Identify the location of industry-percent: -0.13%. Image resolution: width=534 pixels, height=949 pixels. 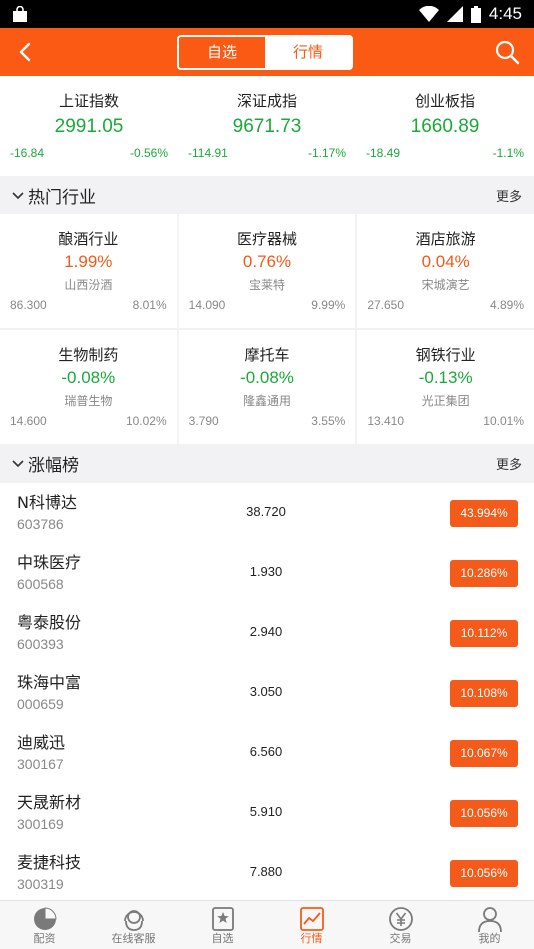
(445, 377).